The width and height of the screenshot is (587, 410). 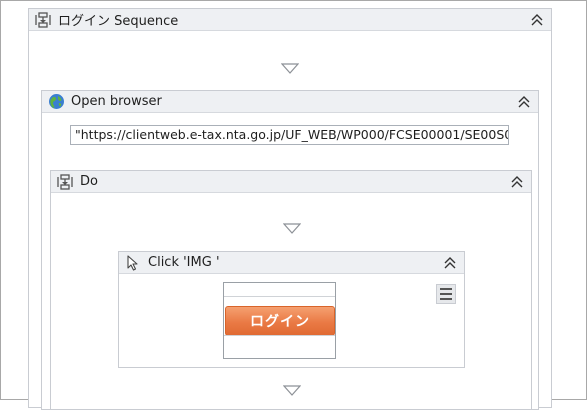 What do you see at coordinates (450, 263) in the screenshot?
I see `collapse-click-icon` at bounding box center [450, 263].